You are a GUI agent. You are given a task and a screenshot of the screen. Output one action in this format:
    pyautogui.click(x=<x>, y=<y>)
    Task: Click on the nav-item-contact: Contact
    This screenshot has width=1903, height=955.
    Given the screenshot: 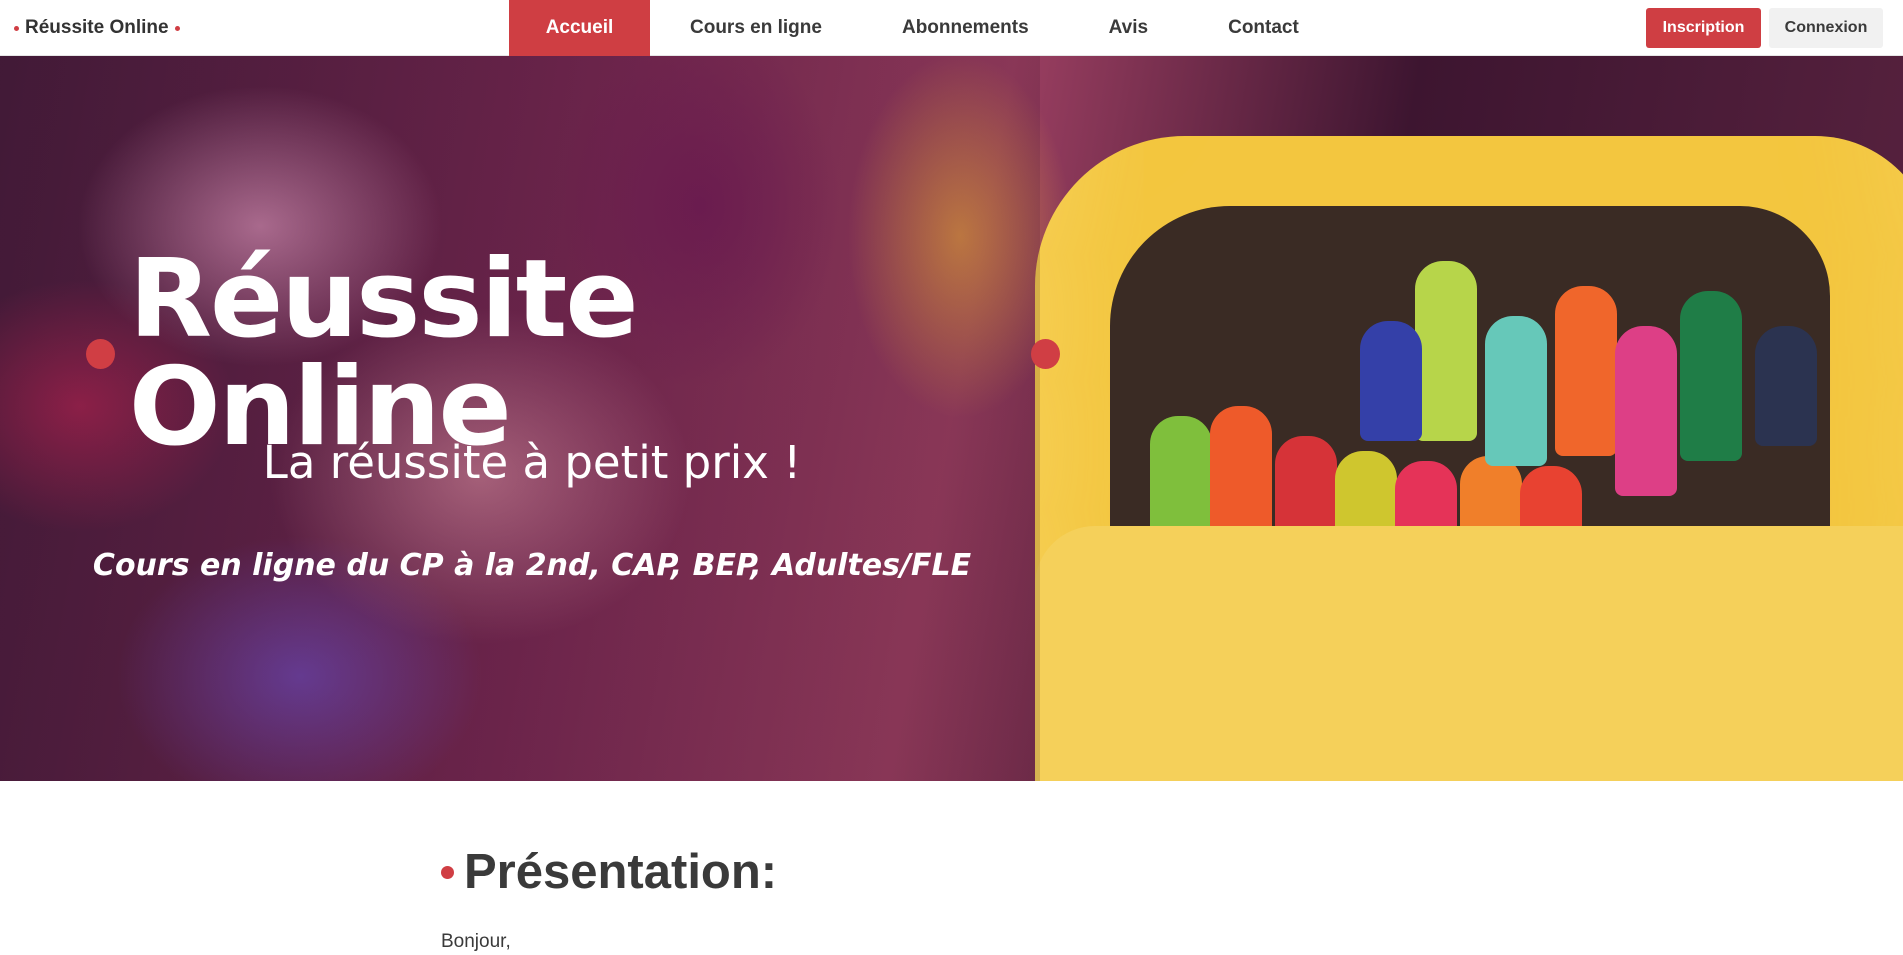 What is the action you would take?
    pyautogui.click(x=1263, y=28)
    